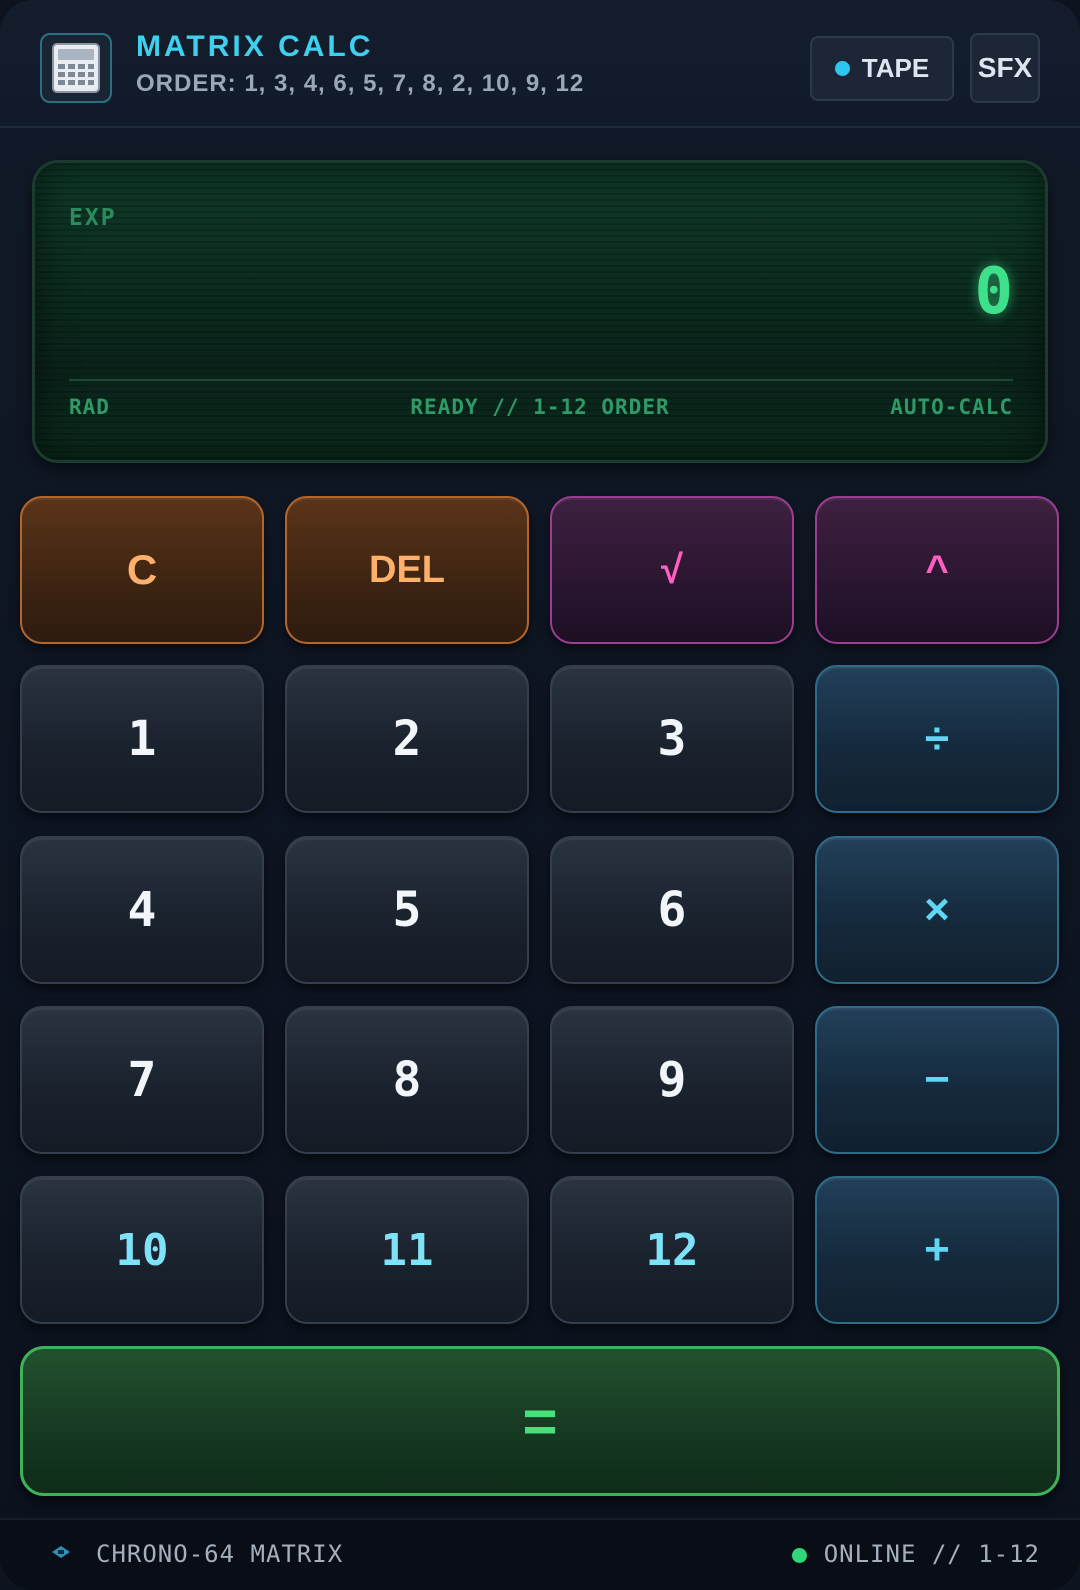 This screenshot has width=1080, height=1590. I want to click on digit-7-button: 7, so click(142, 1080).